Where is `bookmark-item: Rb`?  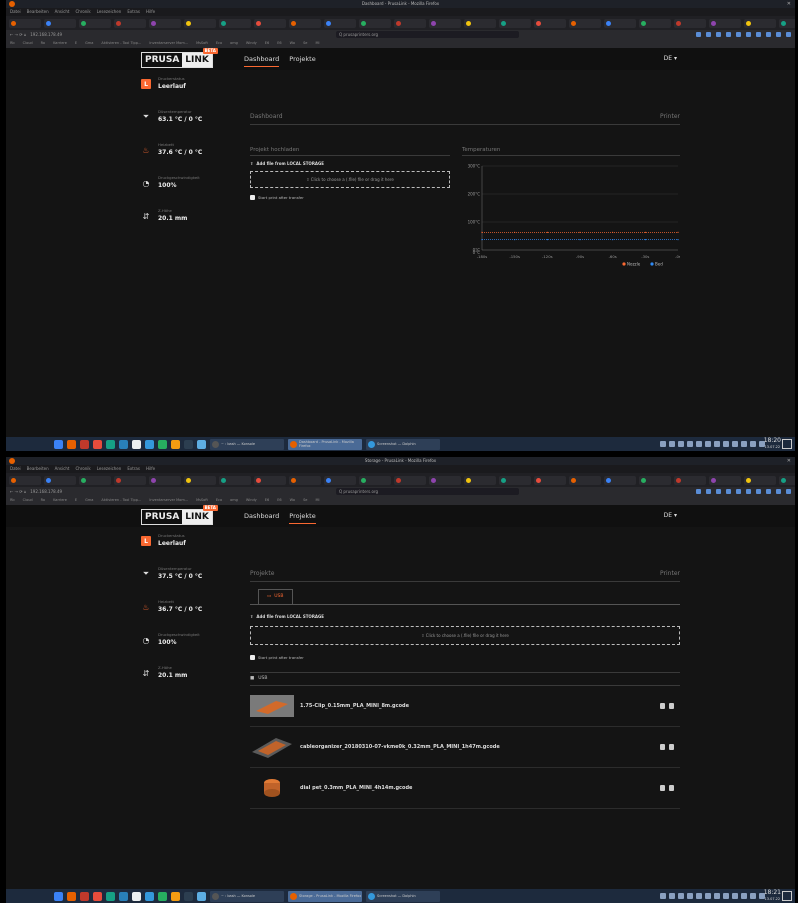 bookmark-item: Rb is located at coordinates (12, 43).